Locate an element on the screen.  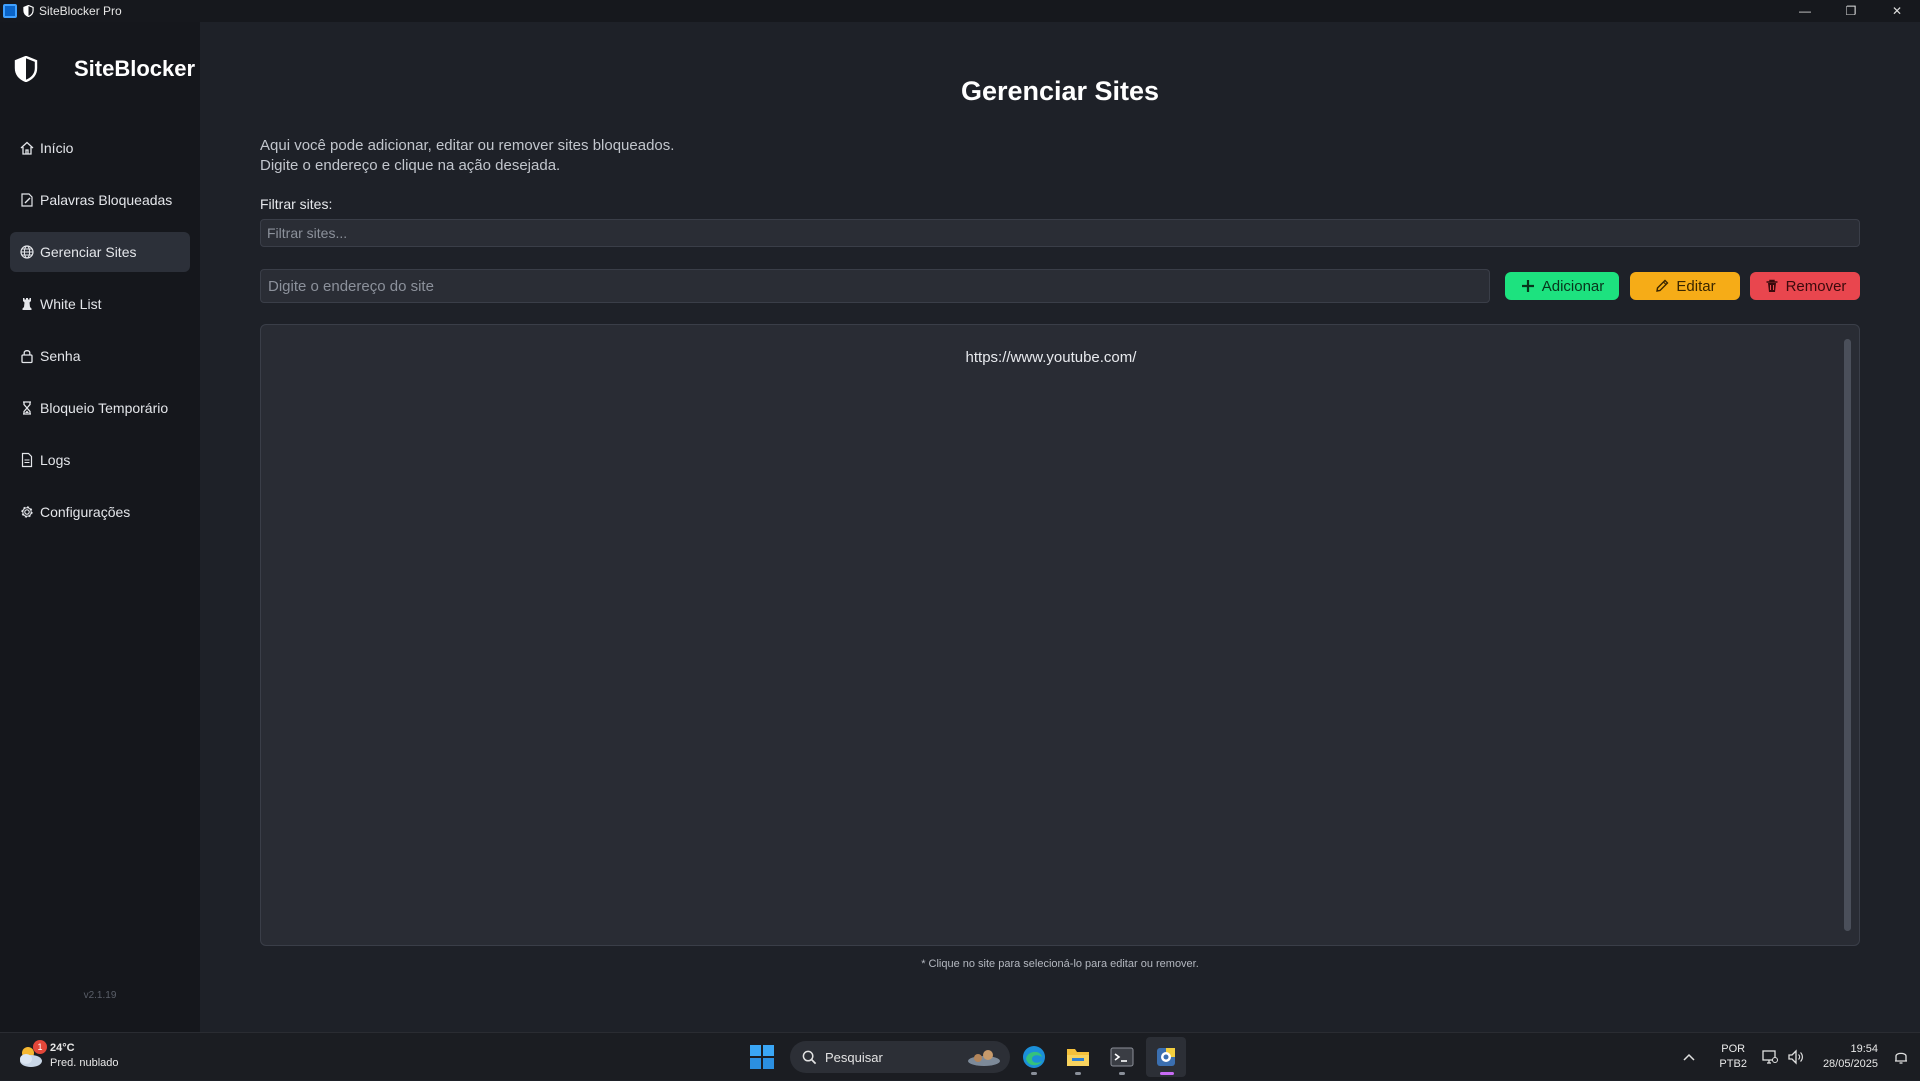
sidebar-item-inicio: Início is located at coordinates (100, 148).